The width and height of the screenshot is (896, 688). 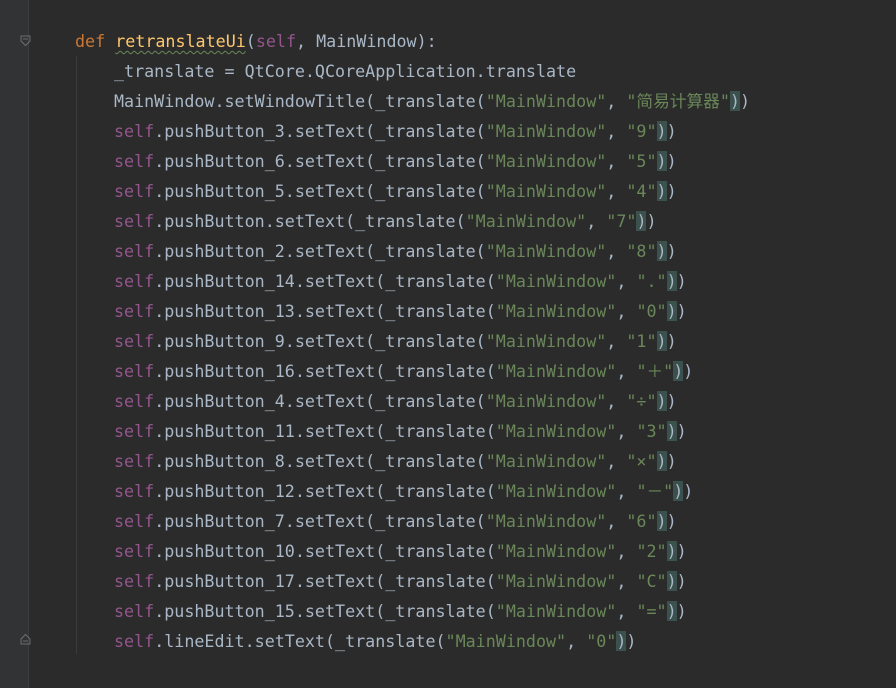 I want to click on code-call: .pushButton_16.setText(_translate(, so click(x=325, y=371).